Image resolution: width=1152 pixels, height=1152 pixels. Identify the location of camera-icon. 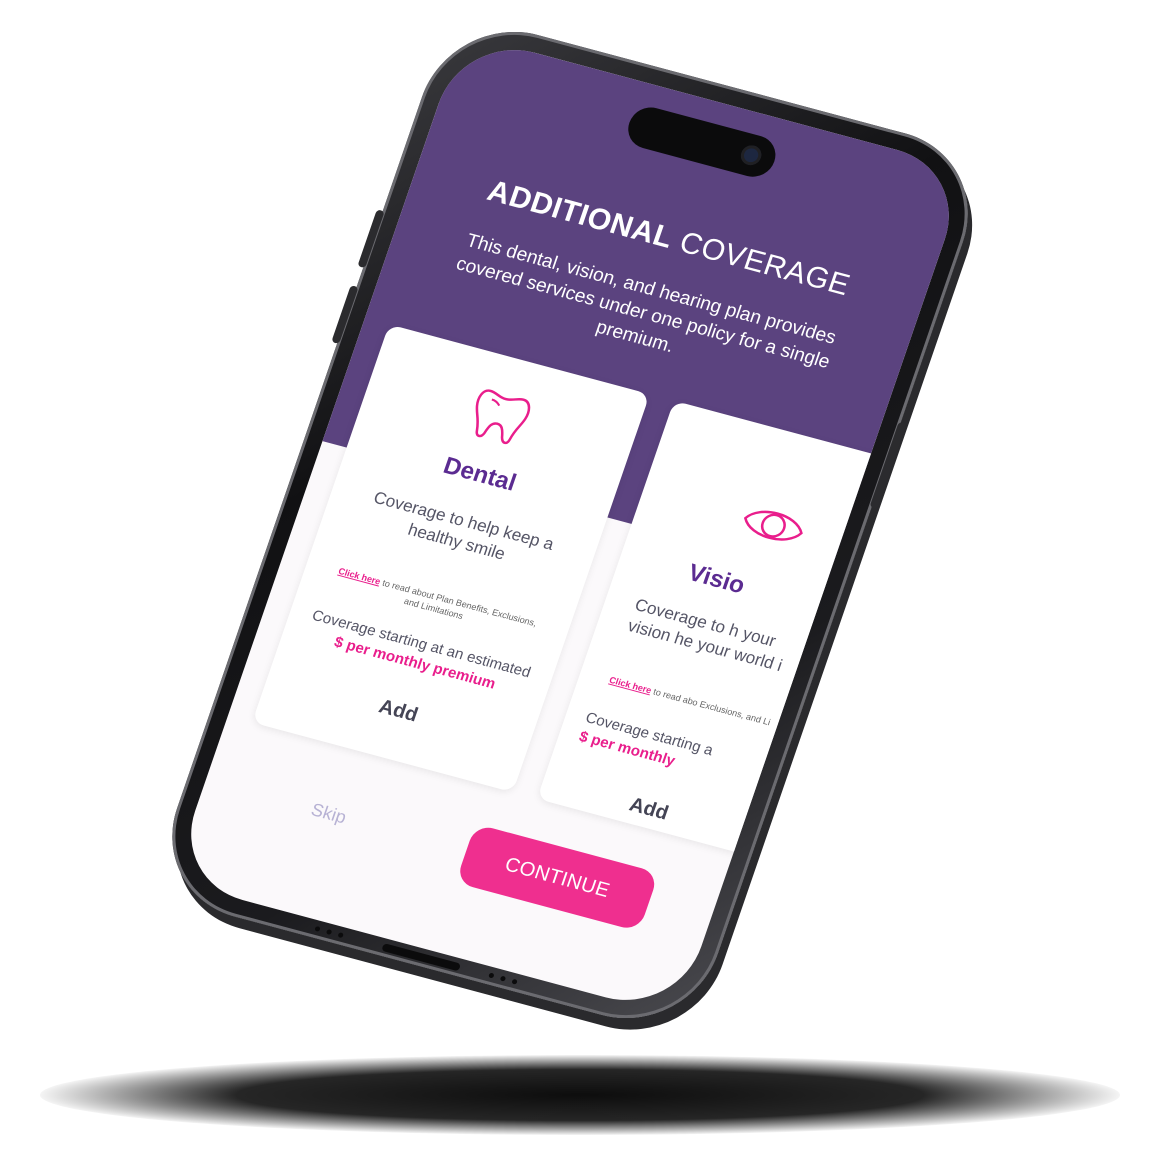
(751, 155).